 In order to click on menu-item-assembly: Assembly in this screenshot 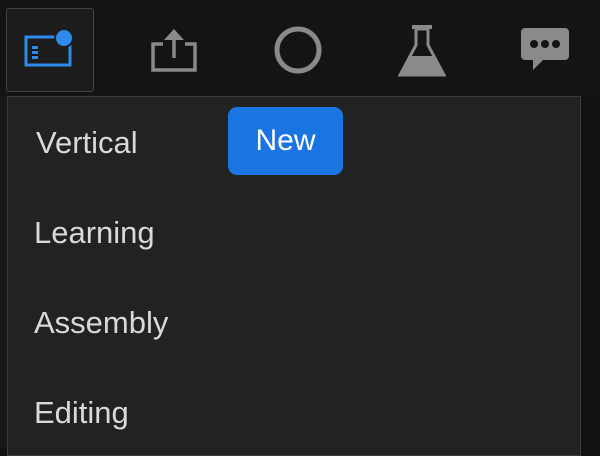, I will do `click(101, 323)`.